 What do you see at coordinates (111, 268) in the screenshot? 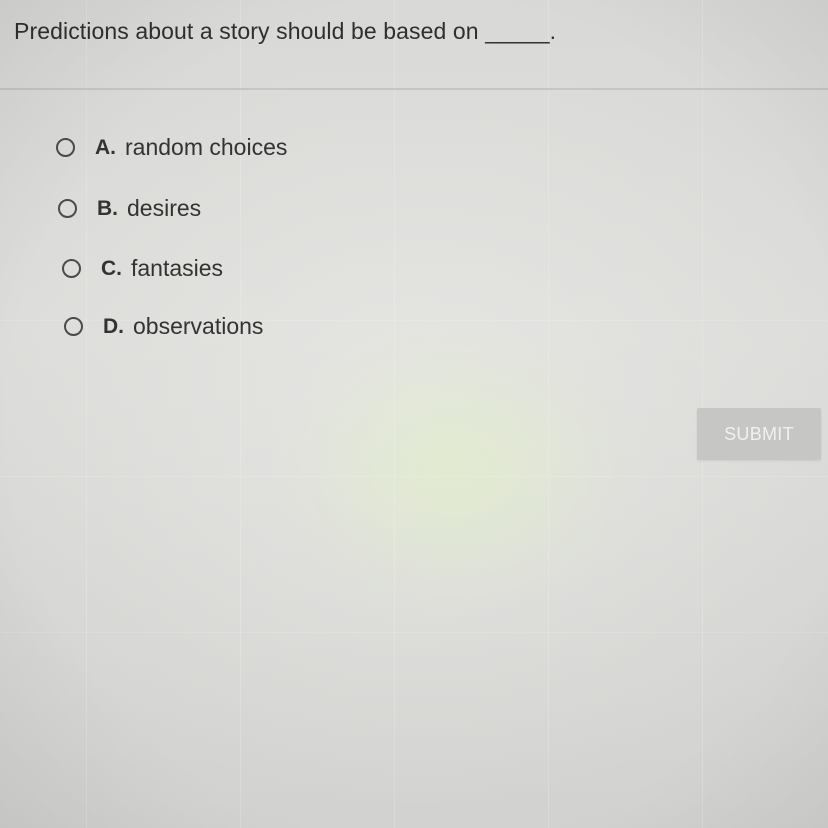
I see `option-letter: C.` at bounding box center [111, 268].